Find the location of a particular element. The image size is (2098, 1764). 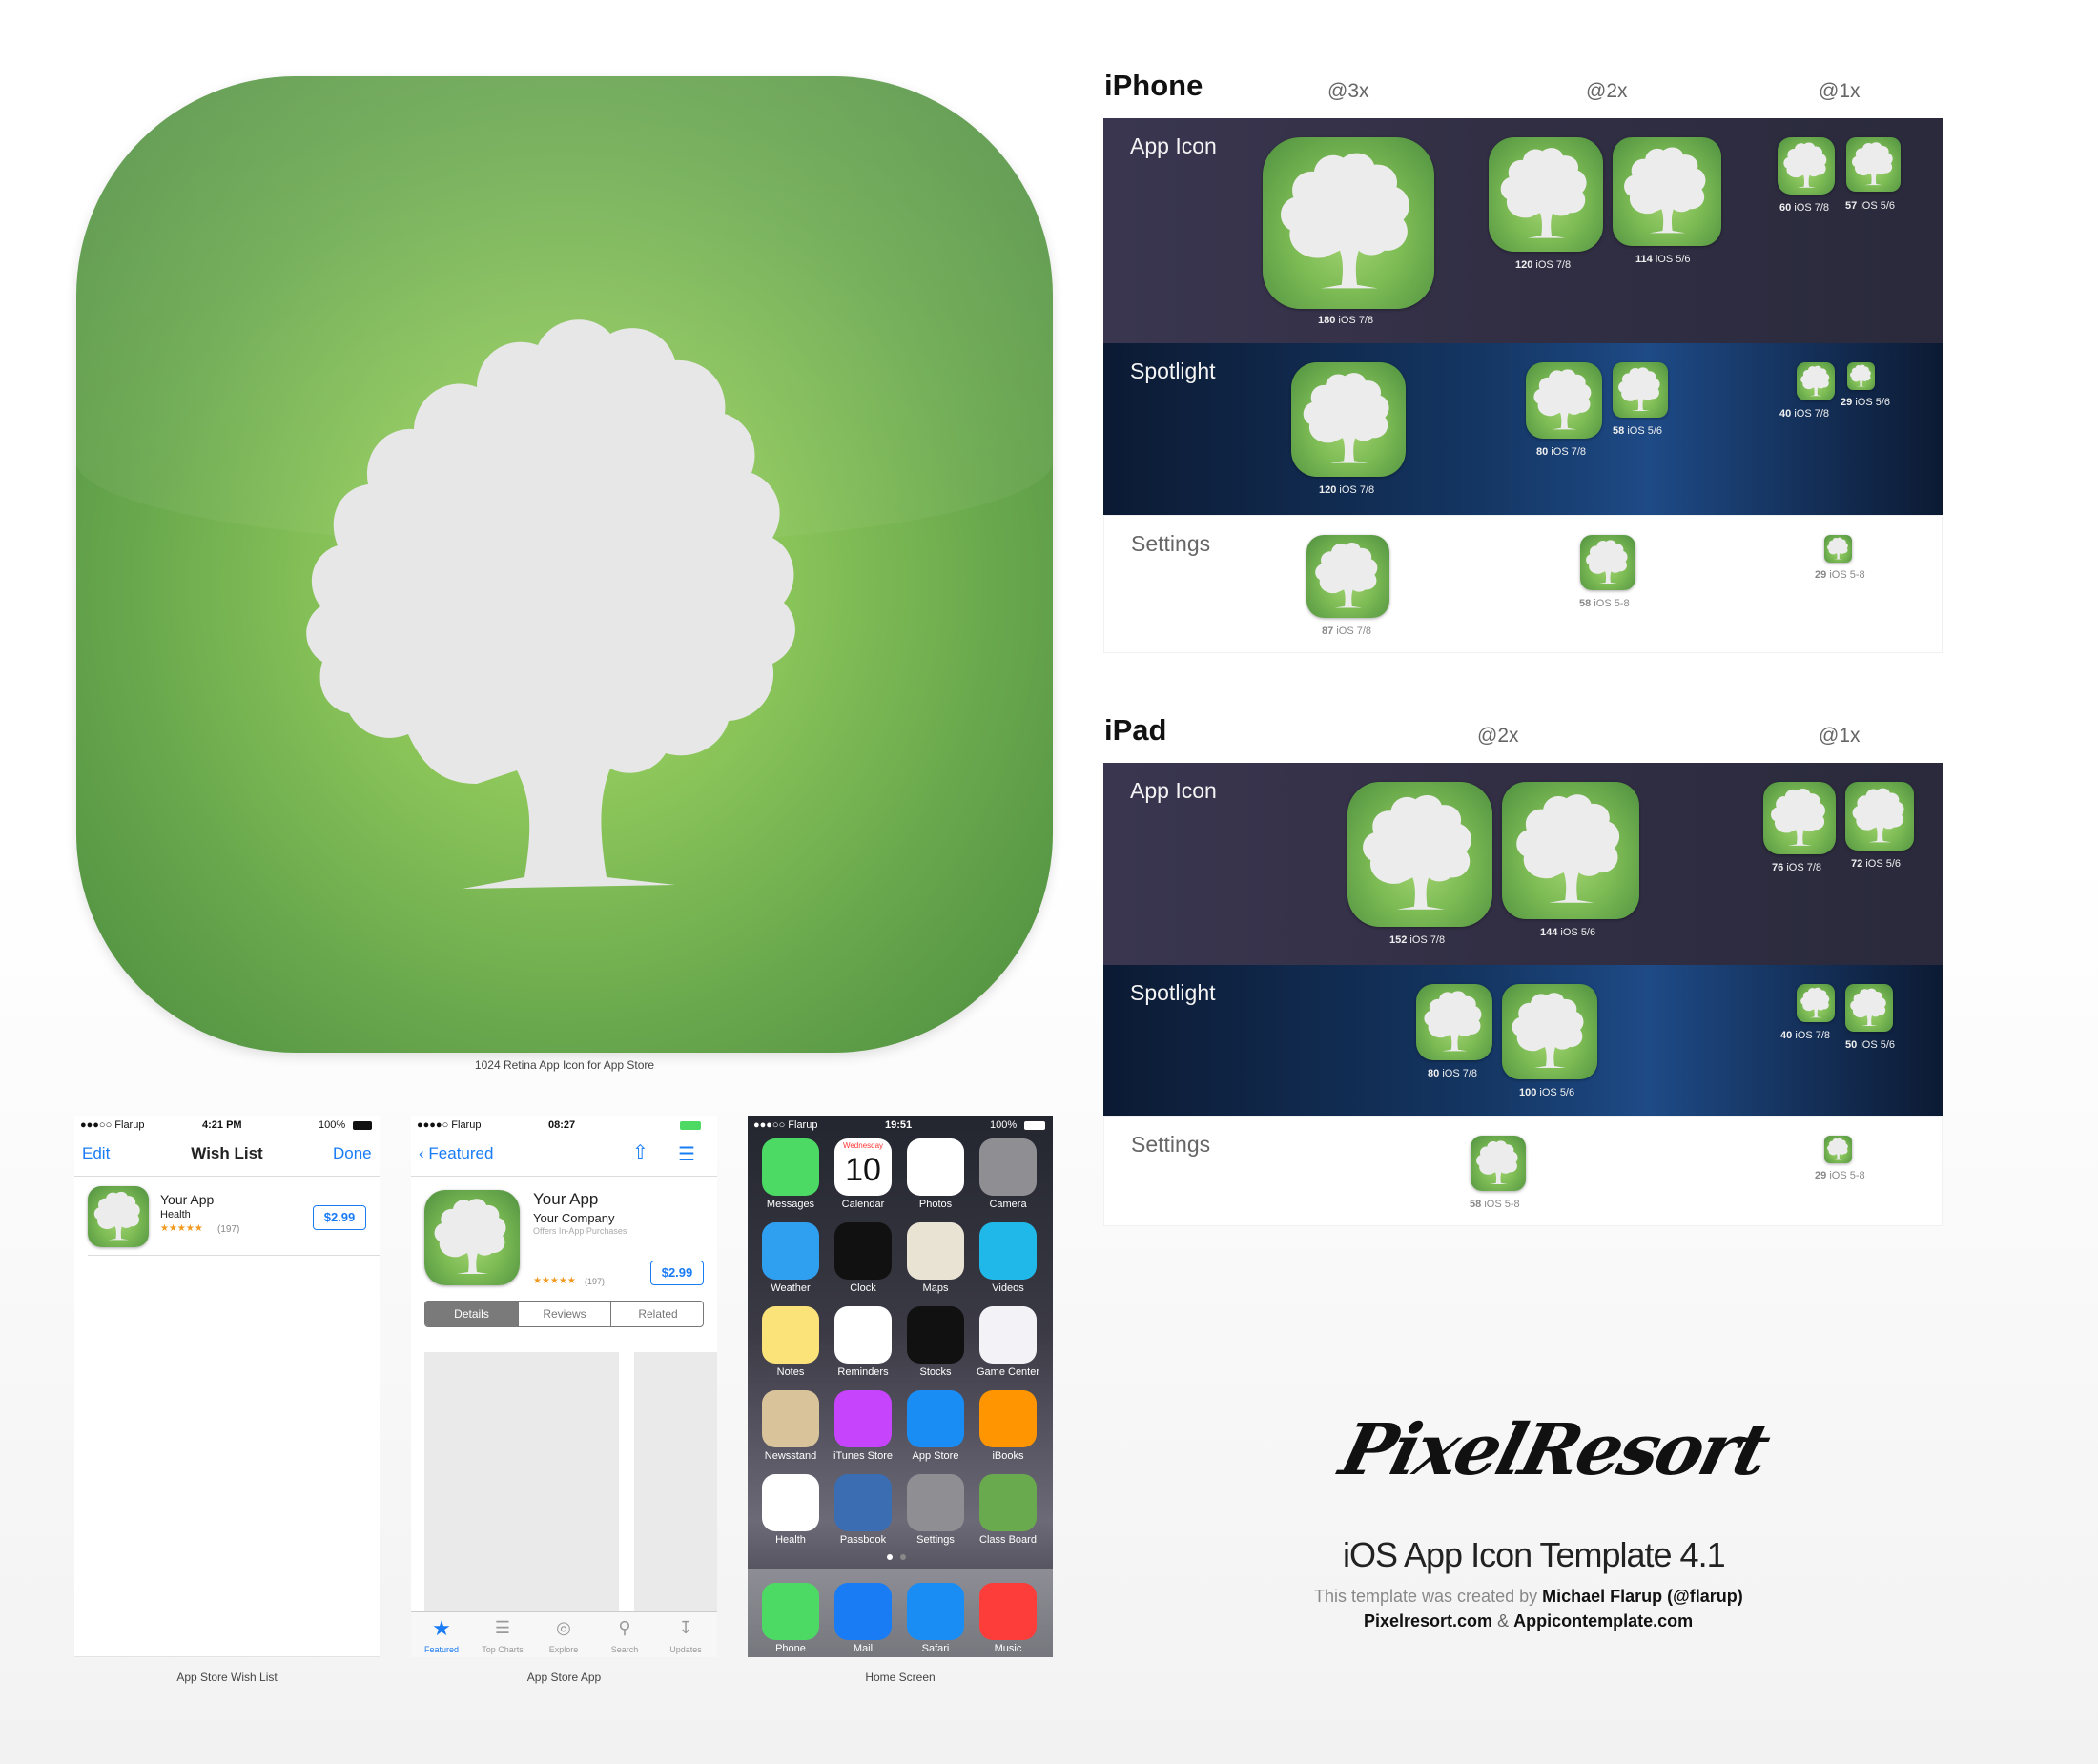

segmented-control: Details Reviews Related is located at coordinates (564, 1314).